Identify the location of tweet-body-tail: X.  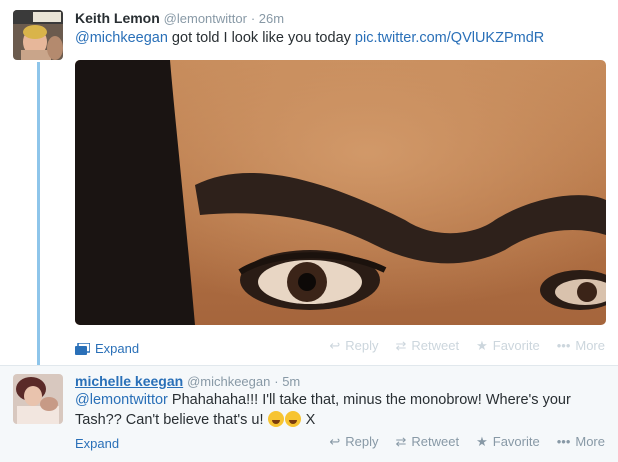
(308, 420).